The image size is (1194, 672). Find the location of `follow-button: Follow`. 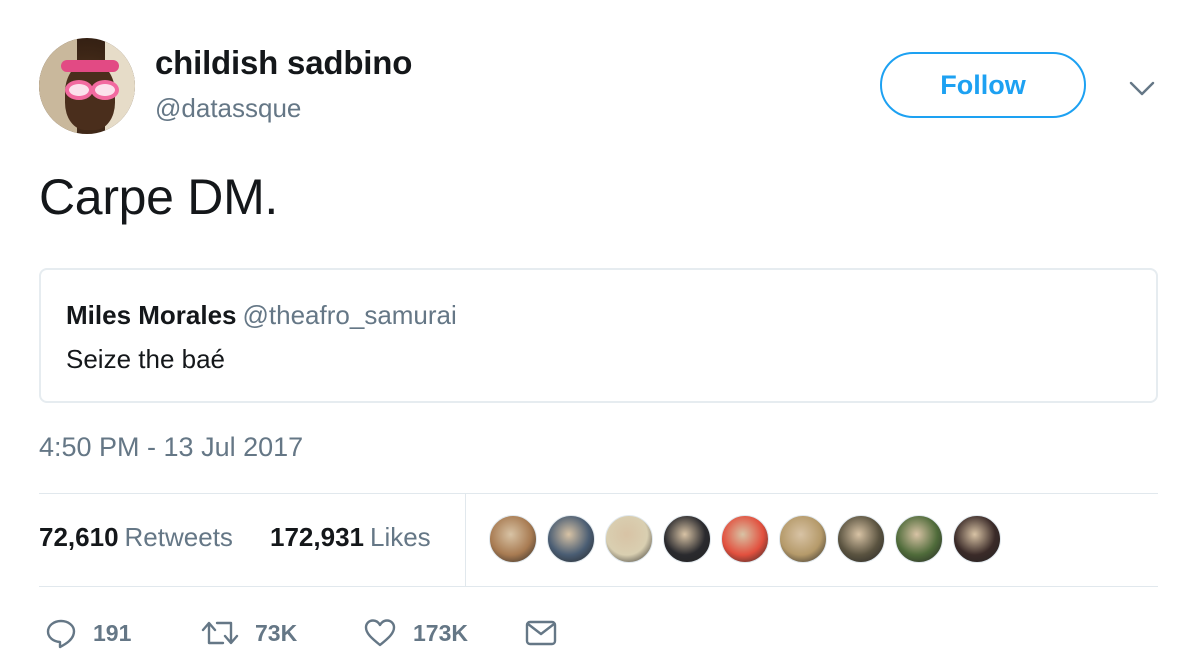

follow-button: Follow is located at coordinates (983, 85).